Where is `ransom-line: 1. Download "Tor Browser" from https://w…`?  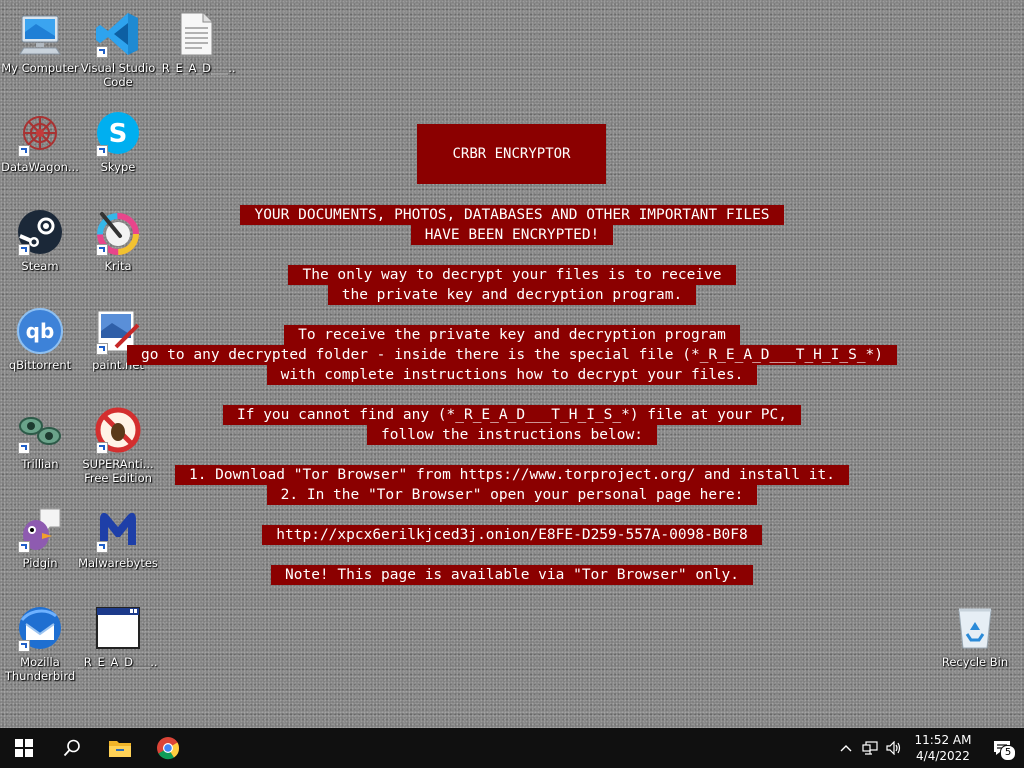
ransom-line: 1. Download "Tor Browser" from https://w… is located at coordinates (512, 474).